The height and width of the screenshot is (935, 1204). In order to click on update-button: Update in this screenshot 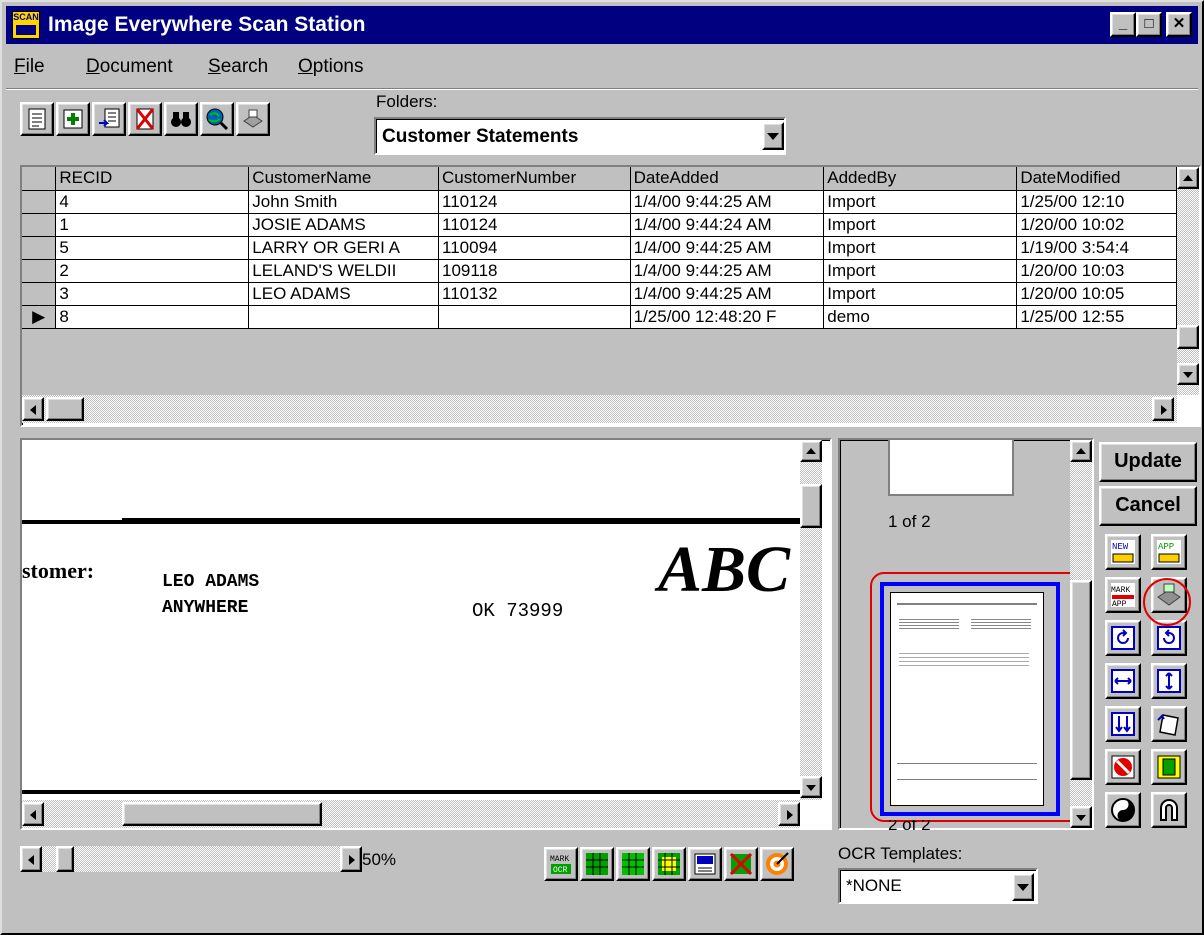, I will do `click(1148, 462)`.